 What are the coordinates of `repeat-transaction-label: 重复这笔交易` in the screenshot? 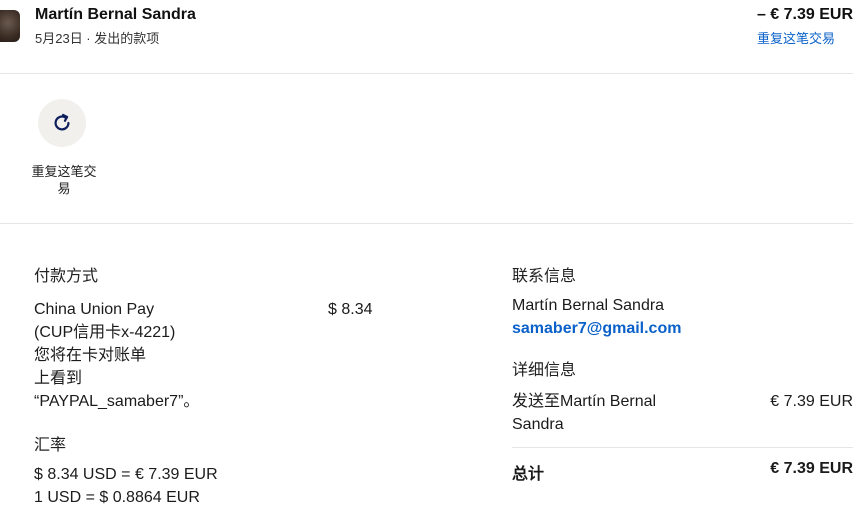 It's located at (64, 180).